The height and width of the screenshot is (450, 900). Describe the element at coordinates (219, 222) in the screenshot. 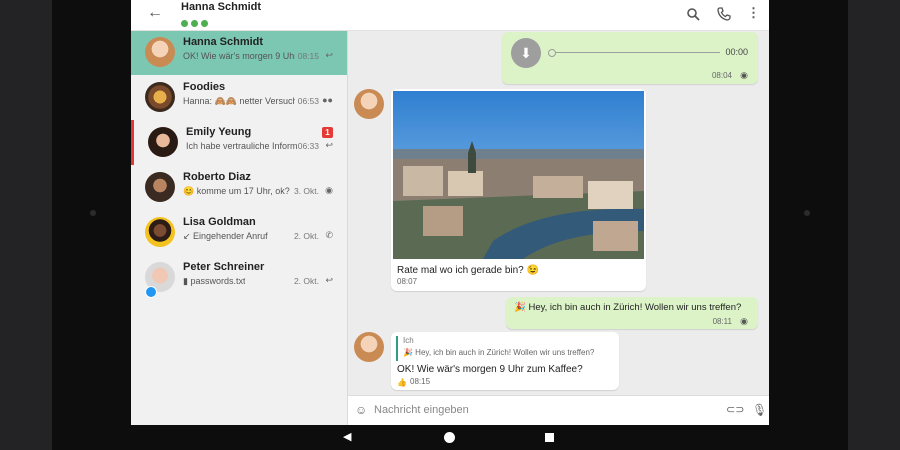

I see `contact-name: Lisa Goldman` at that location.